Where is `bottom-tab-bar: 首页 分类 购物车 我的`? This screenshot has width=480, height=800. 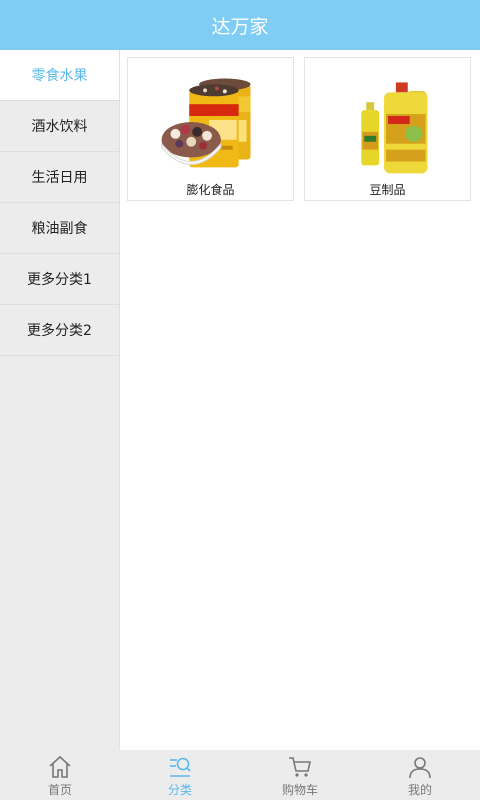
bottom-tab-bar: 首页 分类 购物车 我的 is located at coordinates (240, 775).